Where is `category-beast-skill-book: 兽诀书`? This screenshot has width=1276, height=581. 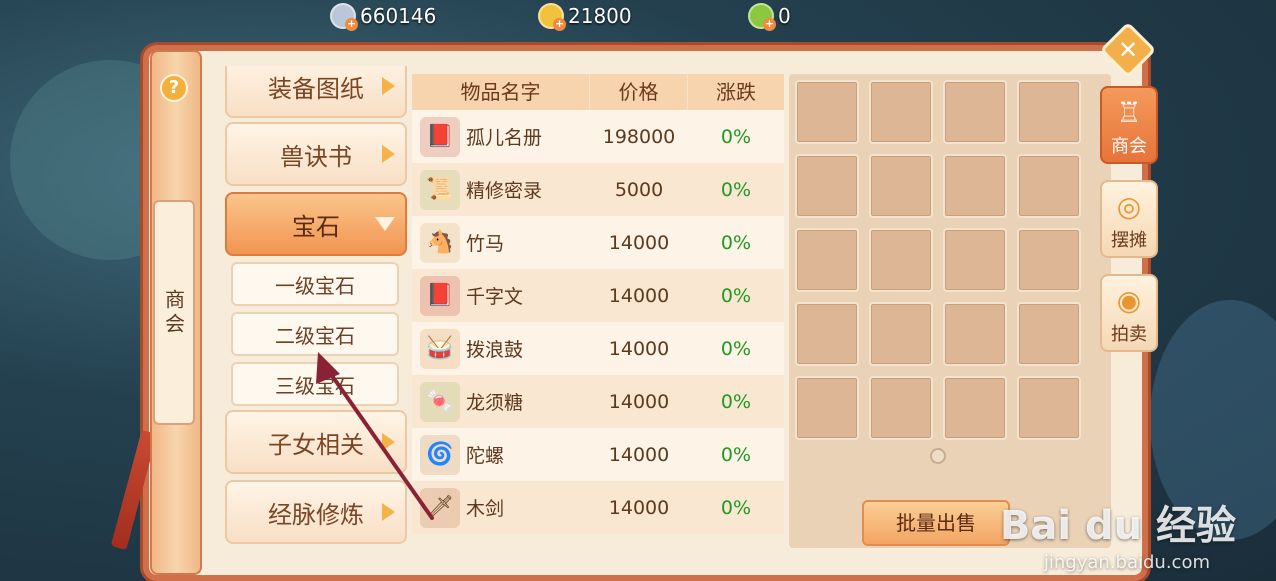 category-beast-skill-book: 兽诀书 is located at coordinates (316, 154).